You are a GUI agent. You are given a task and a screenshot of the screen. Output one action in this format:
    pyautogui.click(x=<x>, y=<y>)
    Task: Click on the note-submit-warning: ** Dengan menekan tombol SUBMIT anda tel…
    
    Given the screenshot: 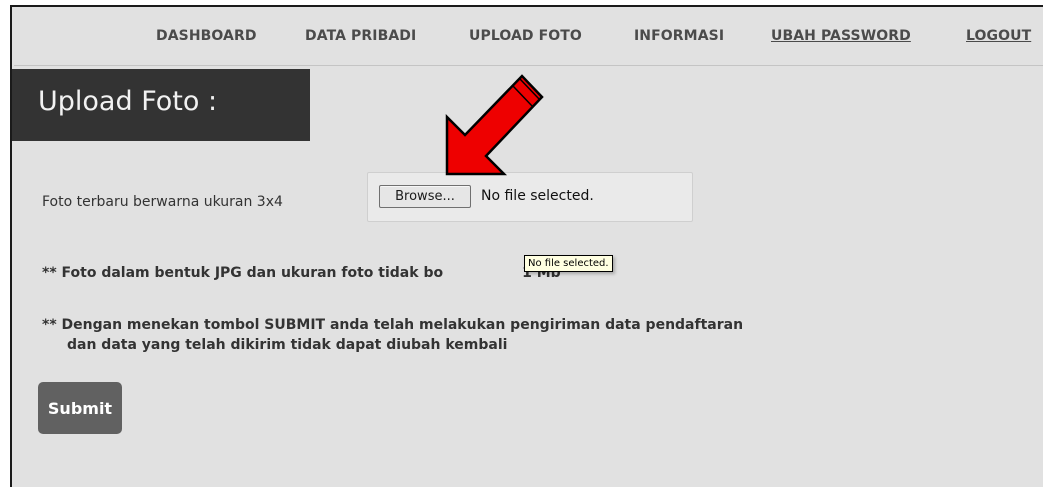 What is the action you would take?
    pyautogui.click(x=392, y=335)
    